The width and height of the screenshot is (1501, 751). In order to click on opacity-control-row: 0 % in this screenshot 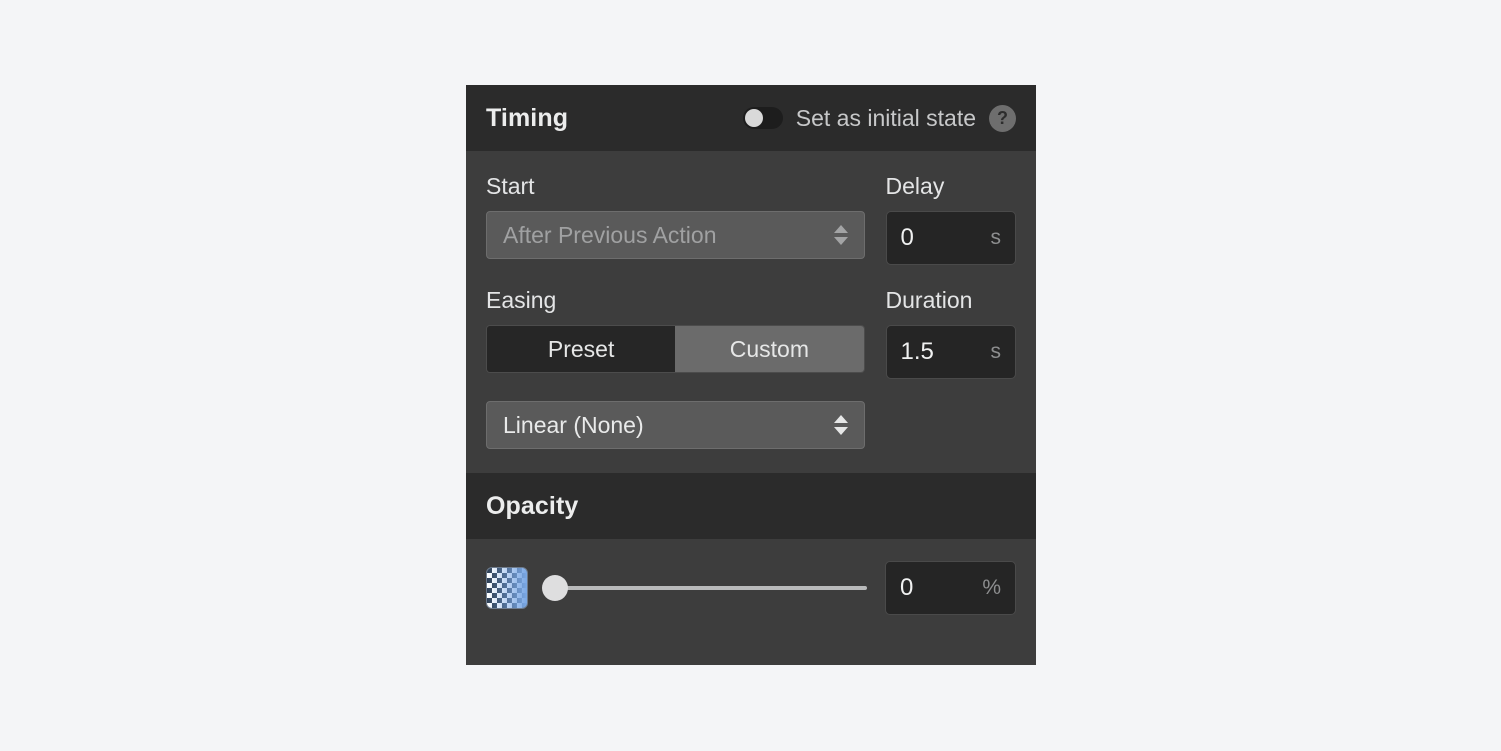, I will do `click(751, 577)`.